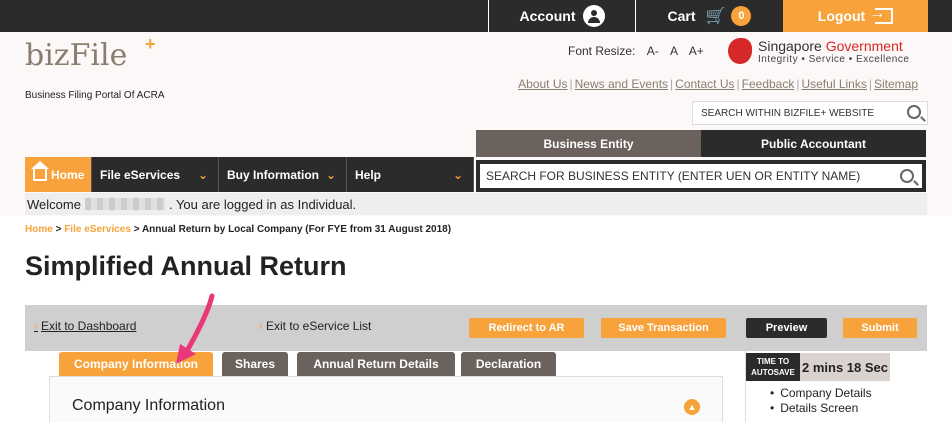  I want to click on font-resize-label: Font Resize:, so click(602, 51).